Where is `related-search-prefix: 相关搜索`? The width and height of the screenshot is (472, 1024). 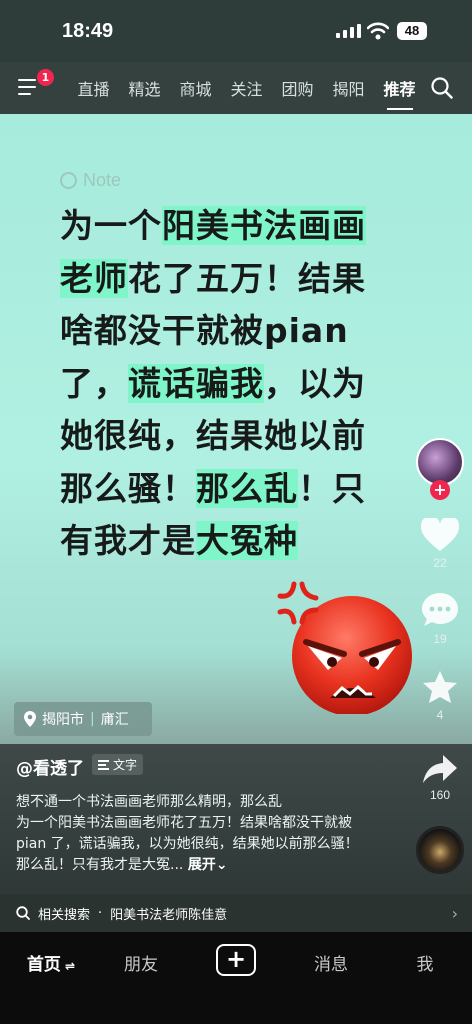 related-search-prefix: 相关搜索 is located at coordinates (64, 915).